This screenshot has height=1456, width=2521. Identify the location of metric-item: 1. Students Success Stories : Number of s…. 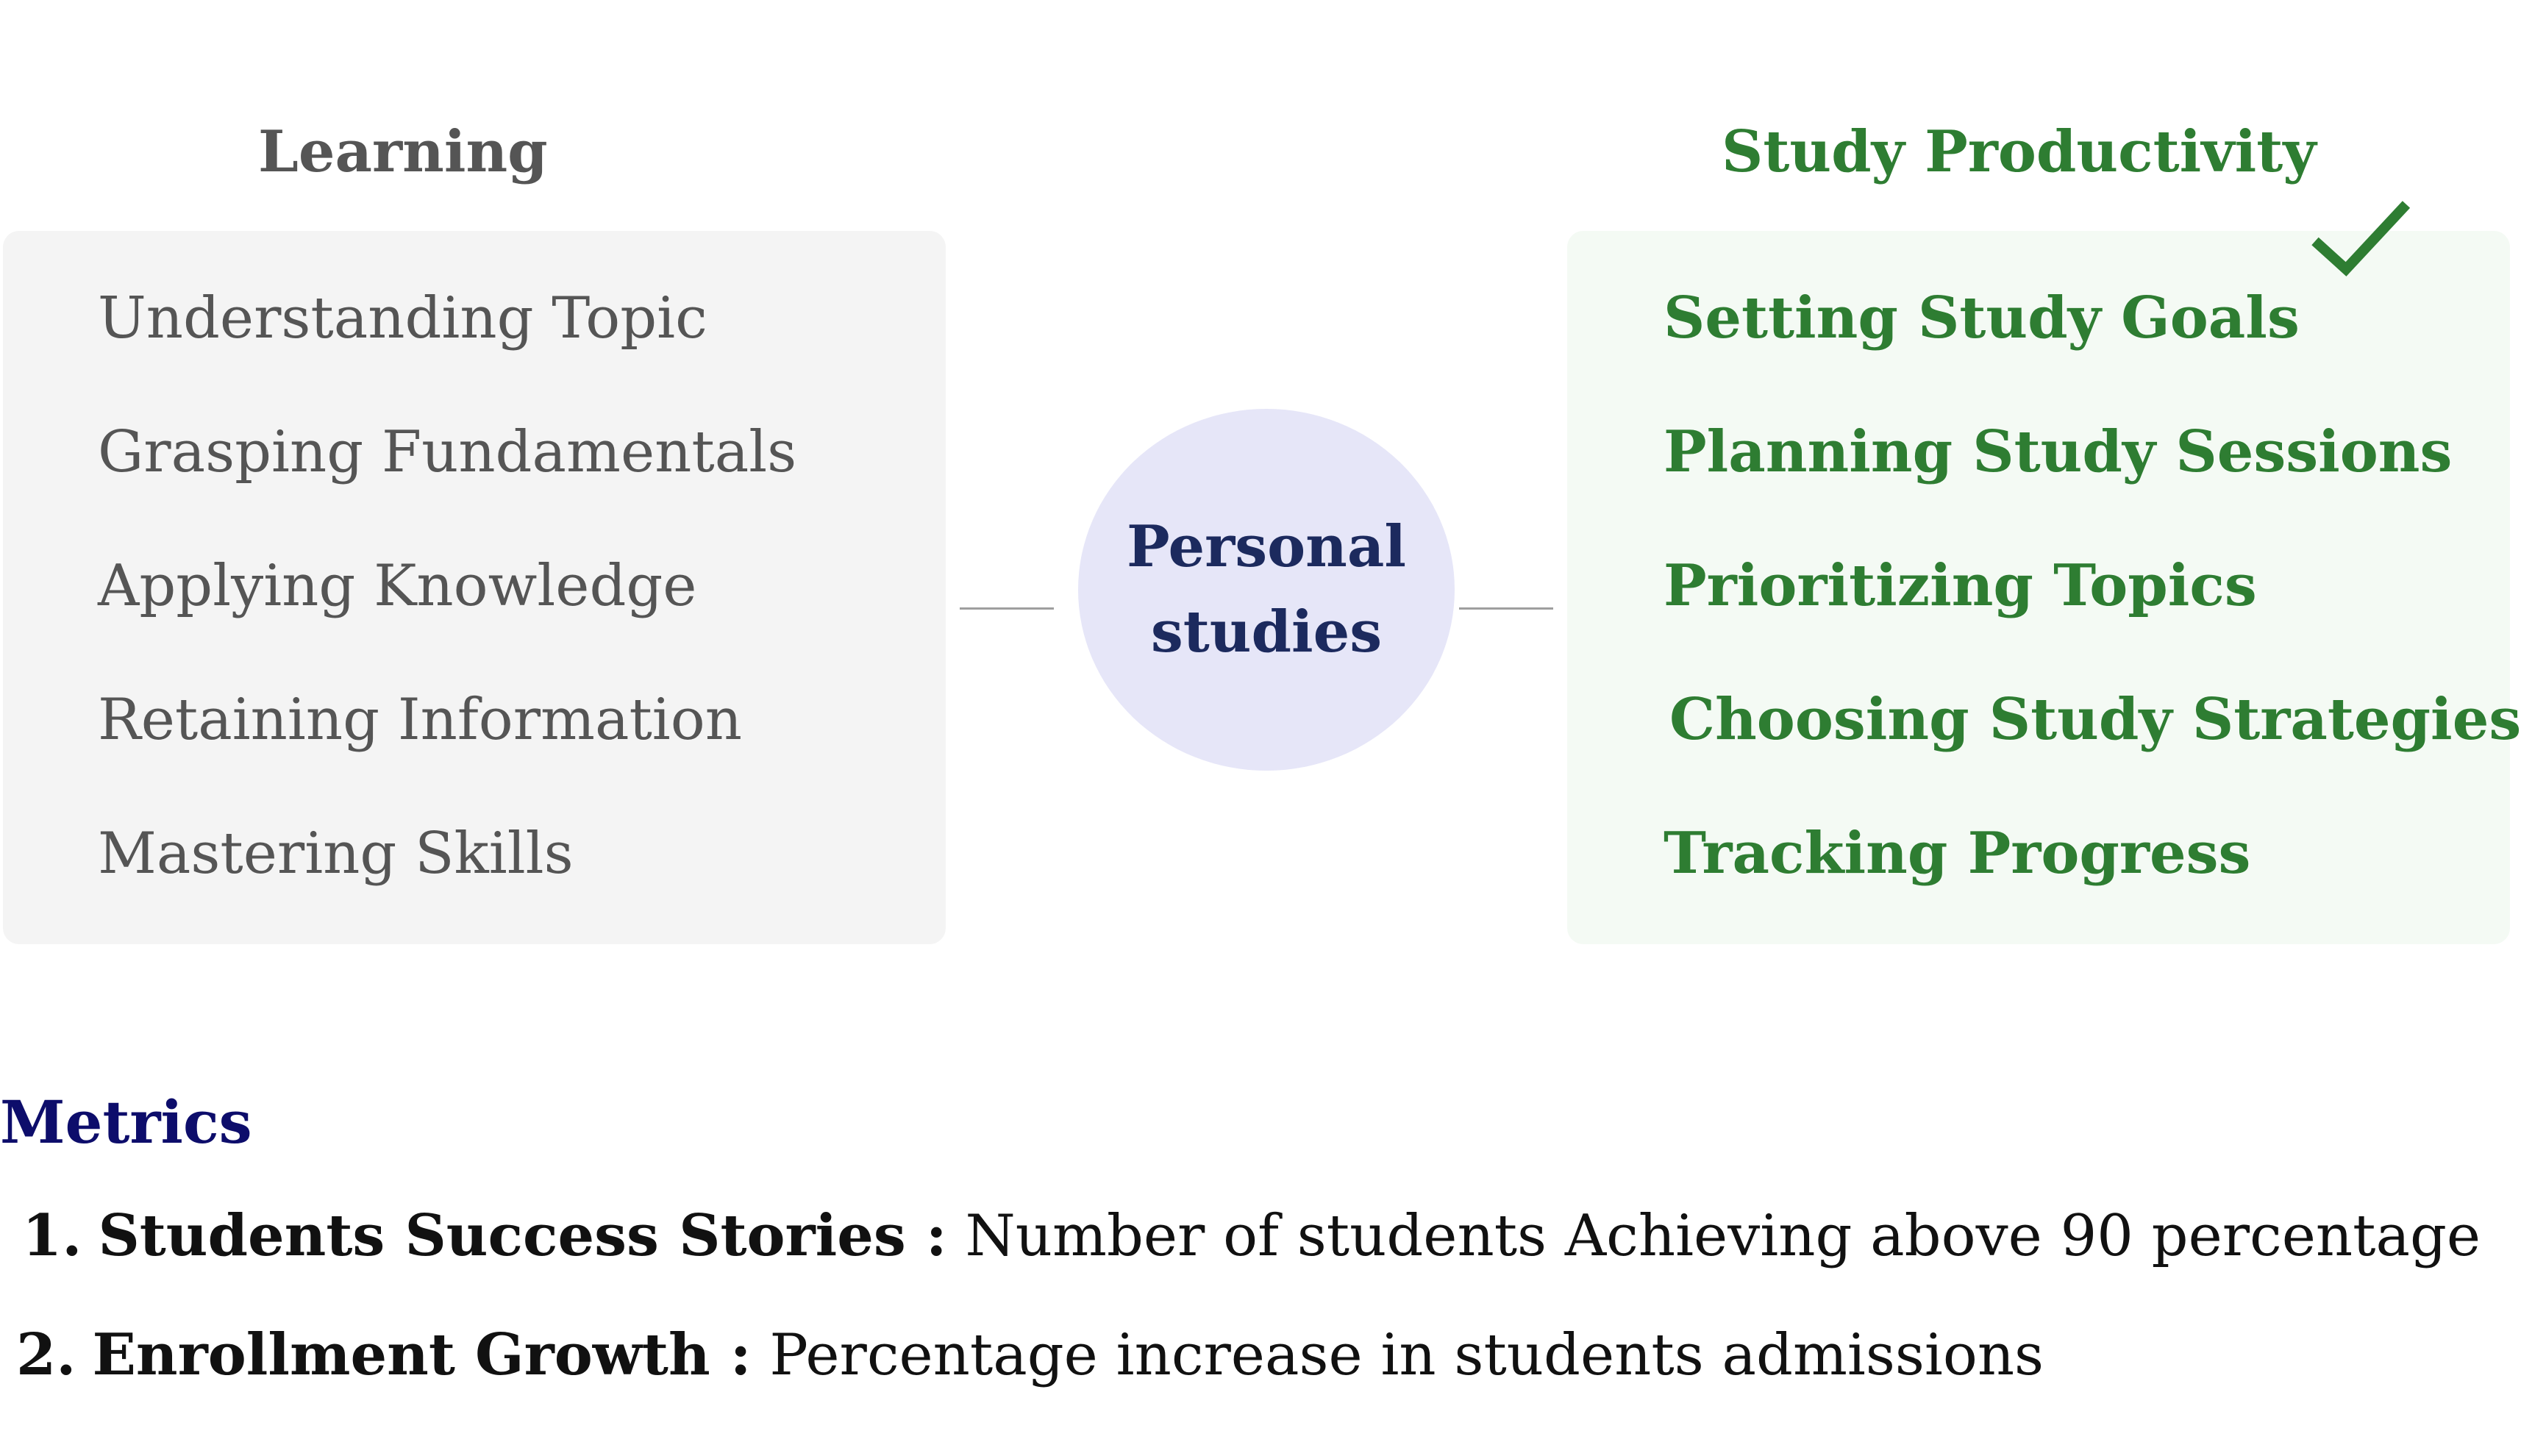
(1251, 1236).